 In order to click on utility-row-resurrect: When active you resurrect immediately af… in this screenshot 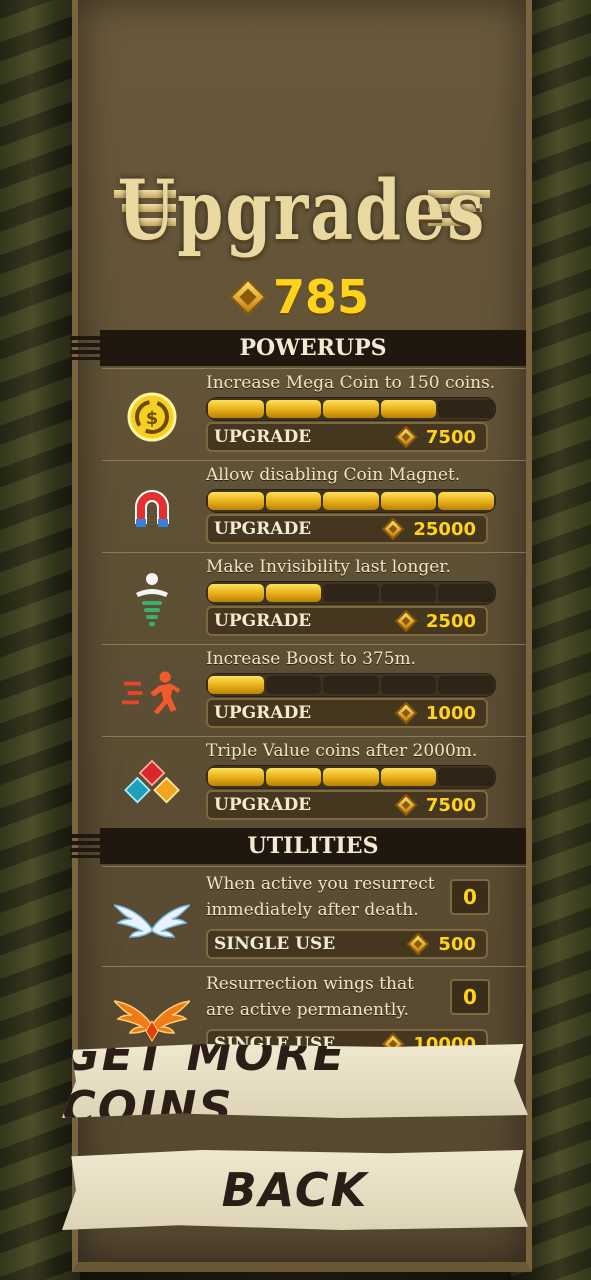, I will do `click(314, 916)`.